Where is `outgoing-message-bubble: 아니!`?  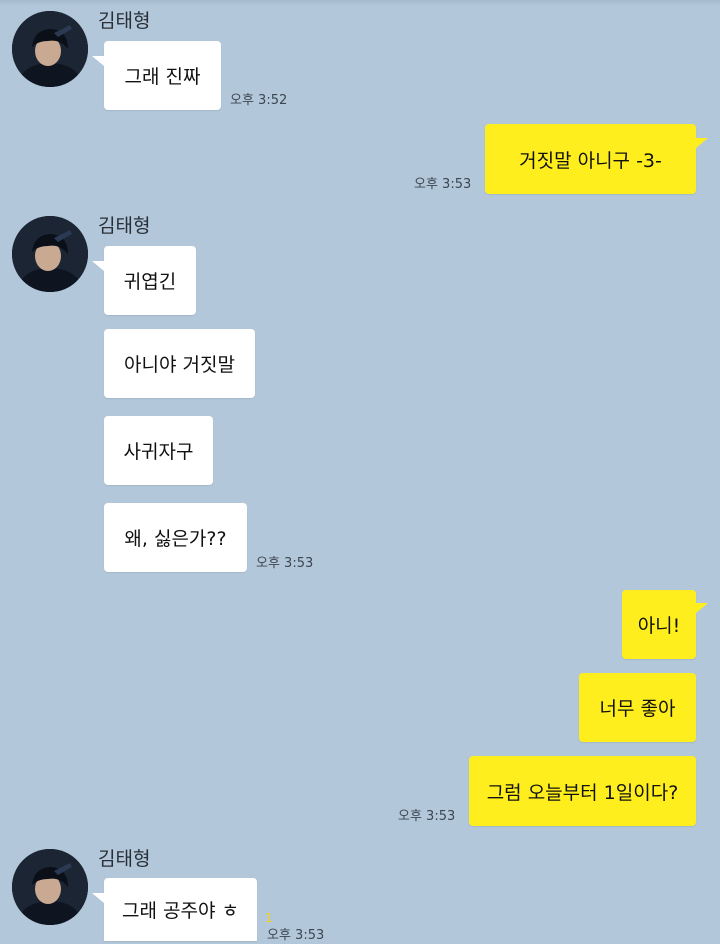 outgoing-message-bubble: 아니! is located at coordinates (659, 624).